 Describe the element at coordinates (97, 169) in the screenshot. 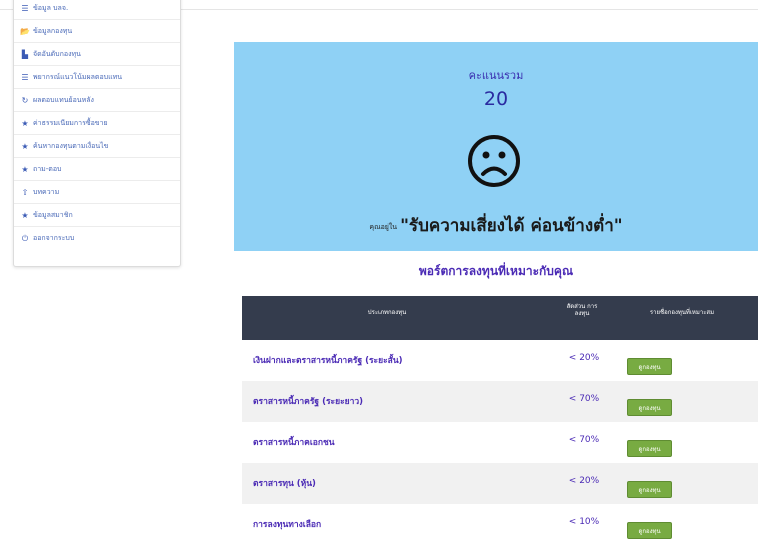

I see `sidebar-item-faq: ★ ถาม-ตอบ` at that location.